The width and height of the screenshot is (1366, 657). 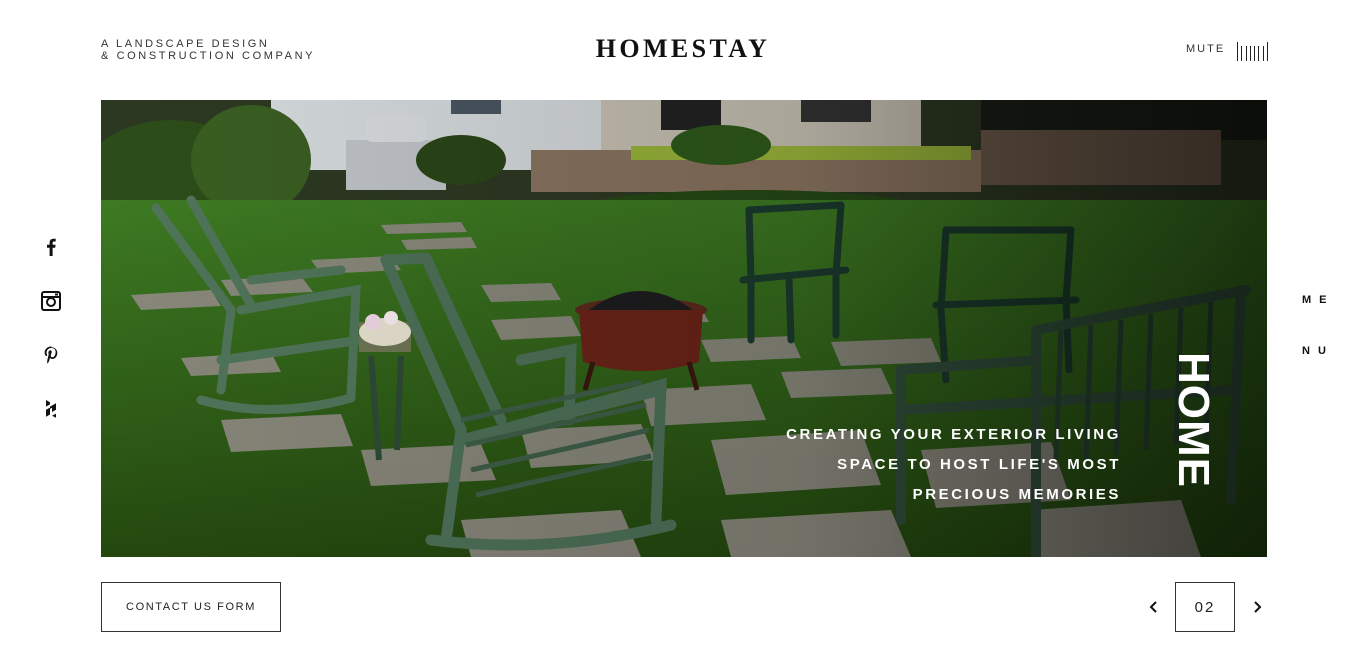 I want to click on caption-line-1: CREATING YOUR EXTERIOR LIVING, so click(x=953, y=434).